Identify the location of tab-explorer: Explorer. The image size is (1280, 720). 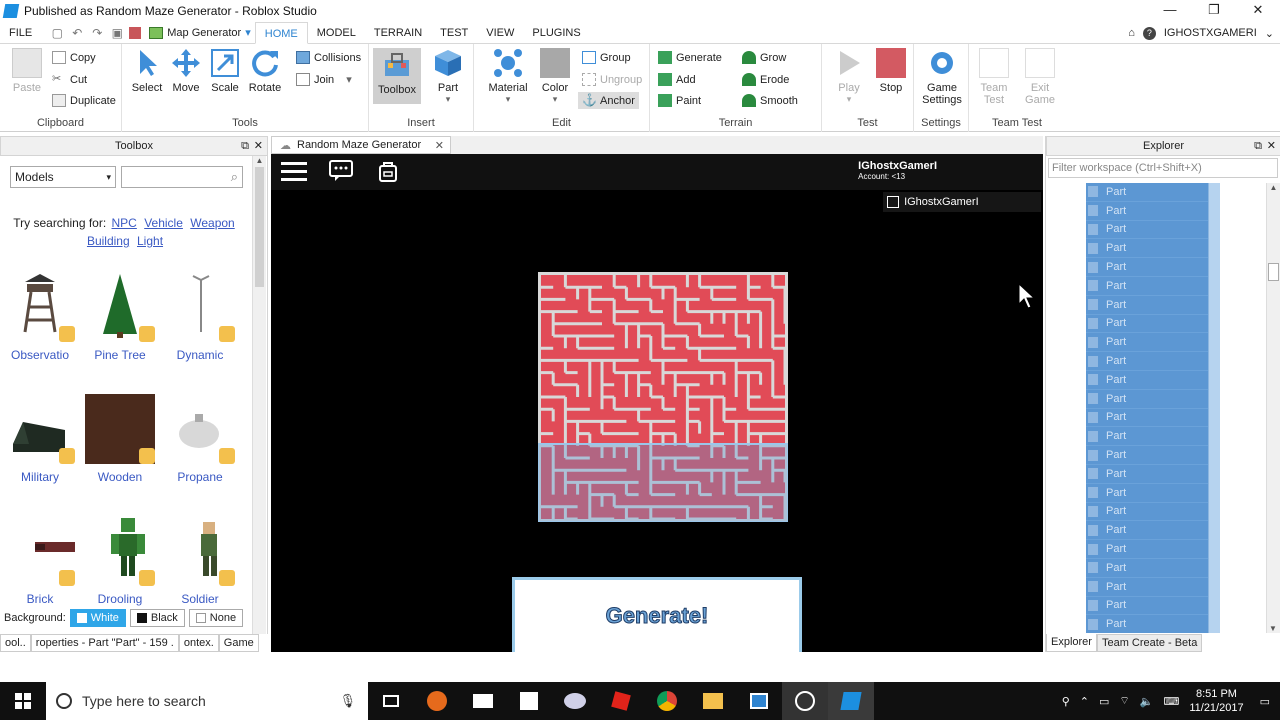
(1071, 643).